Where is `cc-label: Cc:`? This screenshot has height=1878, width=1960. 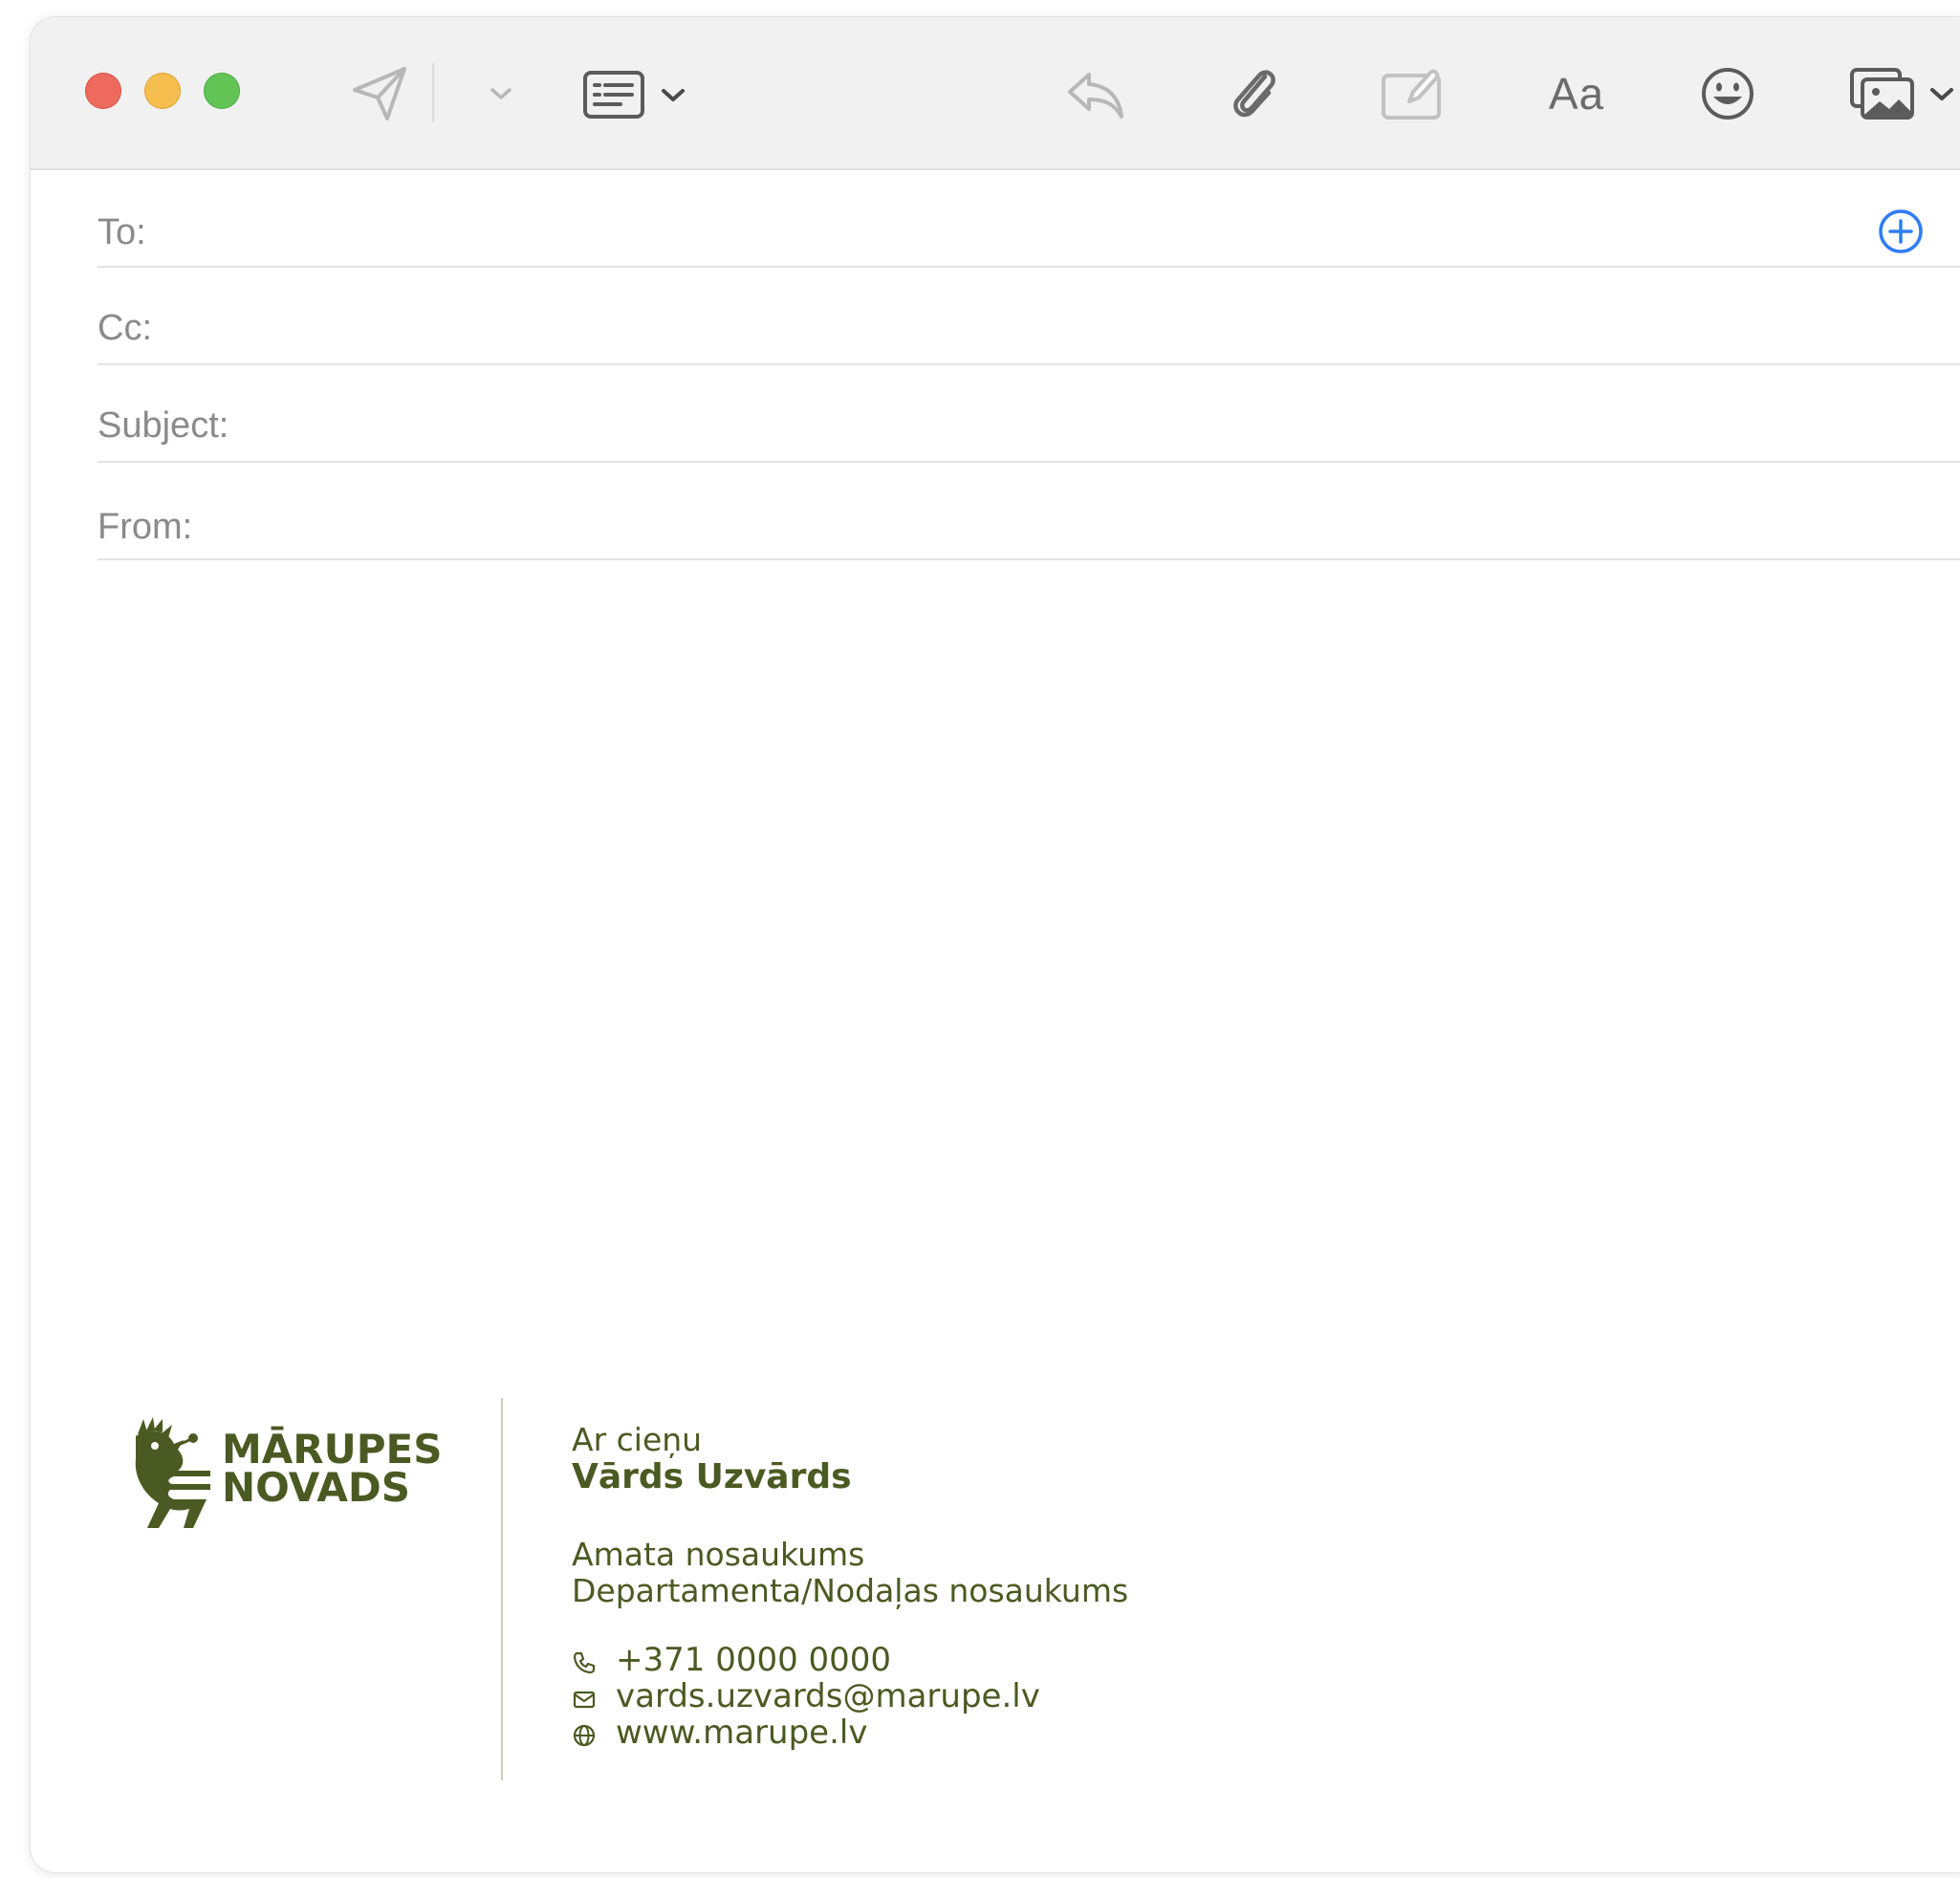
cc-label: Cc: is located at coordinates (125, 328).